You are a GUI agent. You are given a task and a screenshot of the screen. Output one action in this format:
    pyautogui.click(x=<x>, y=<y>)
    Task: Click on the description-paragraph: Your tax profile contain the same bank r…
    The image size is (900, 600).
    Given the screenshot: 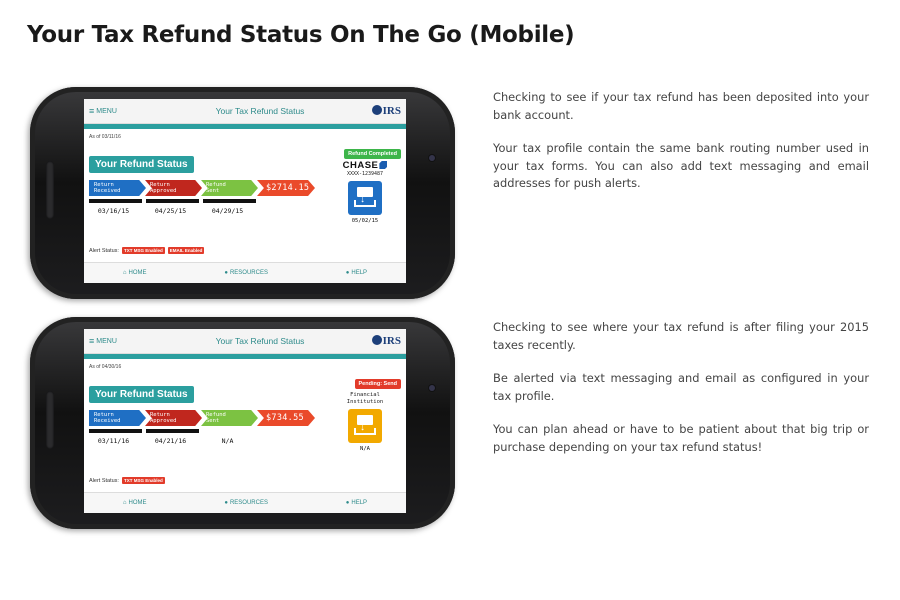 What is the action you would take?
    pyautogui.click(x=681, y=165)
    